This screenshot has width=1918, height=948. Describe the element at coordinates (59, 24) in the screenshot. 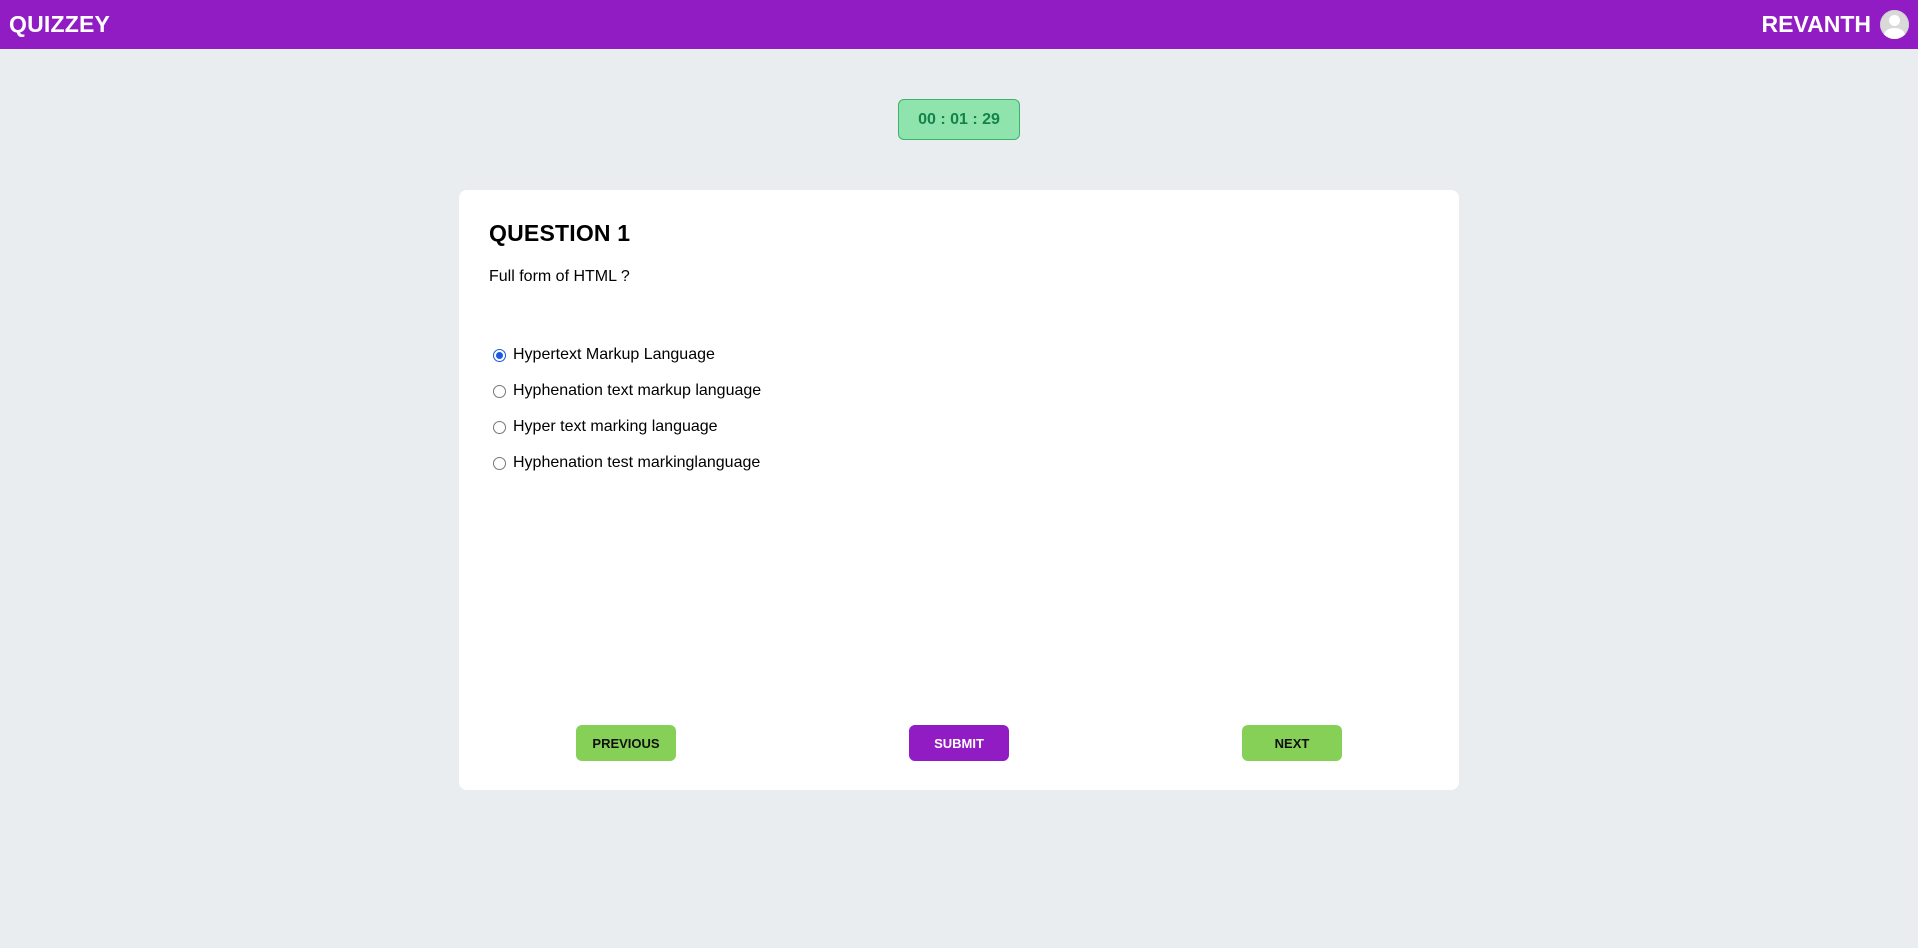

I see `app-logo: QUIZZEY` at that location.